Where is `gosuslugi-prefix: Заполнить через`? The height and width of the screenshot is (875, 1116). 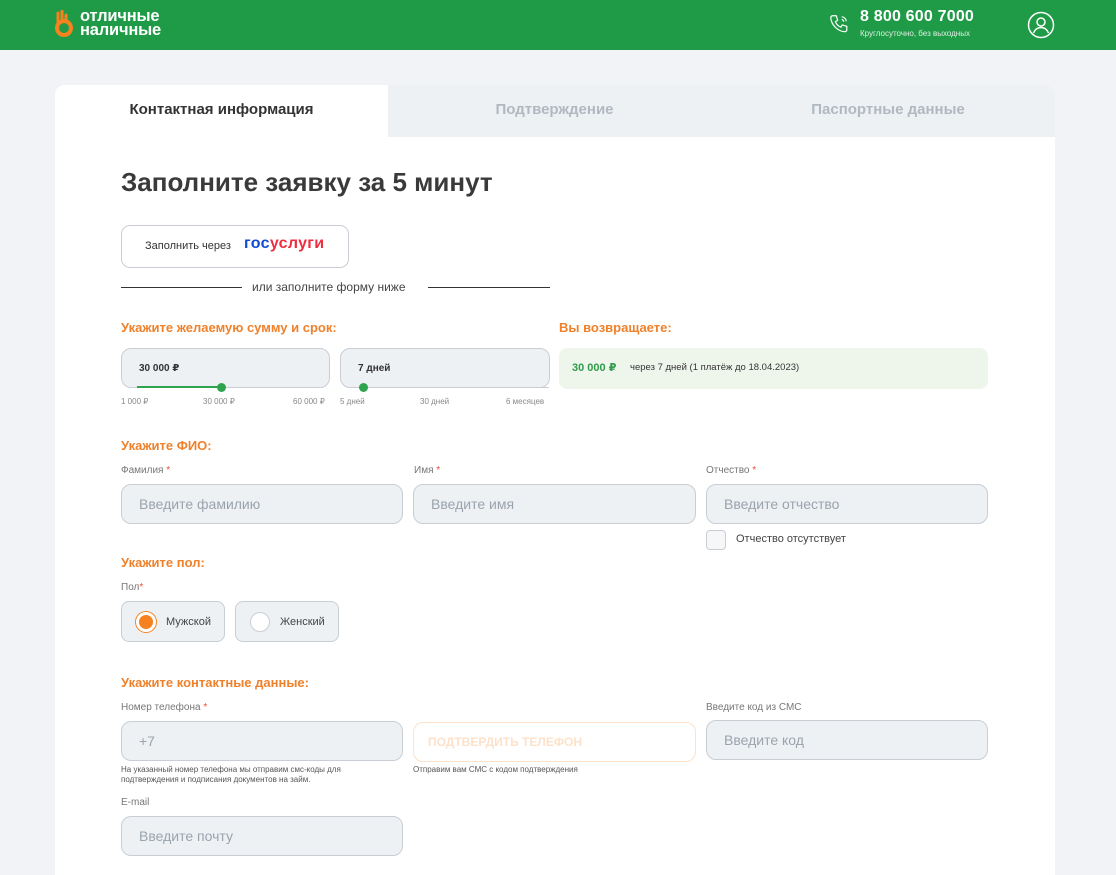 gosuslugi-prefix: Заполнить через is located at coordinates (188, 246).